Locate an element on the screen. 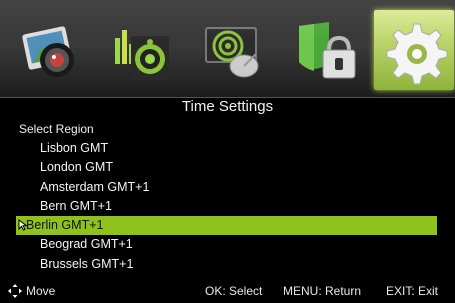 The image size is (455, 303). region-label: Bern GMT+1 is located at coordinates (76, 205).